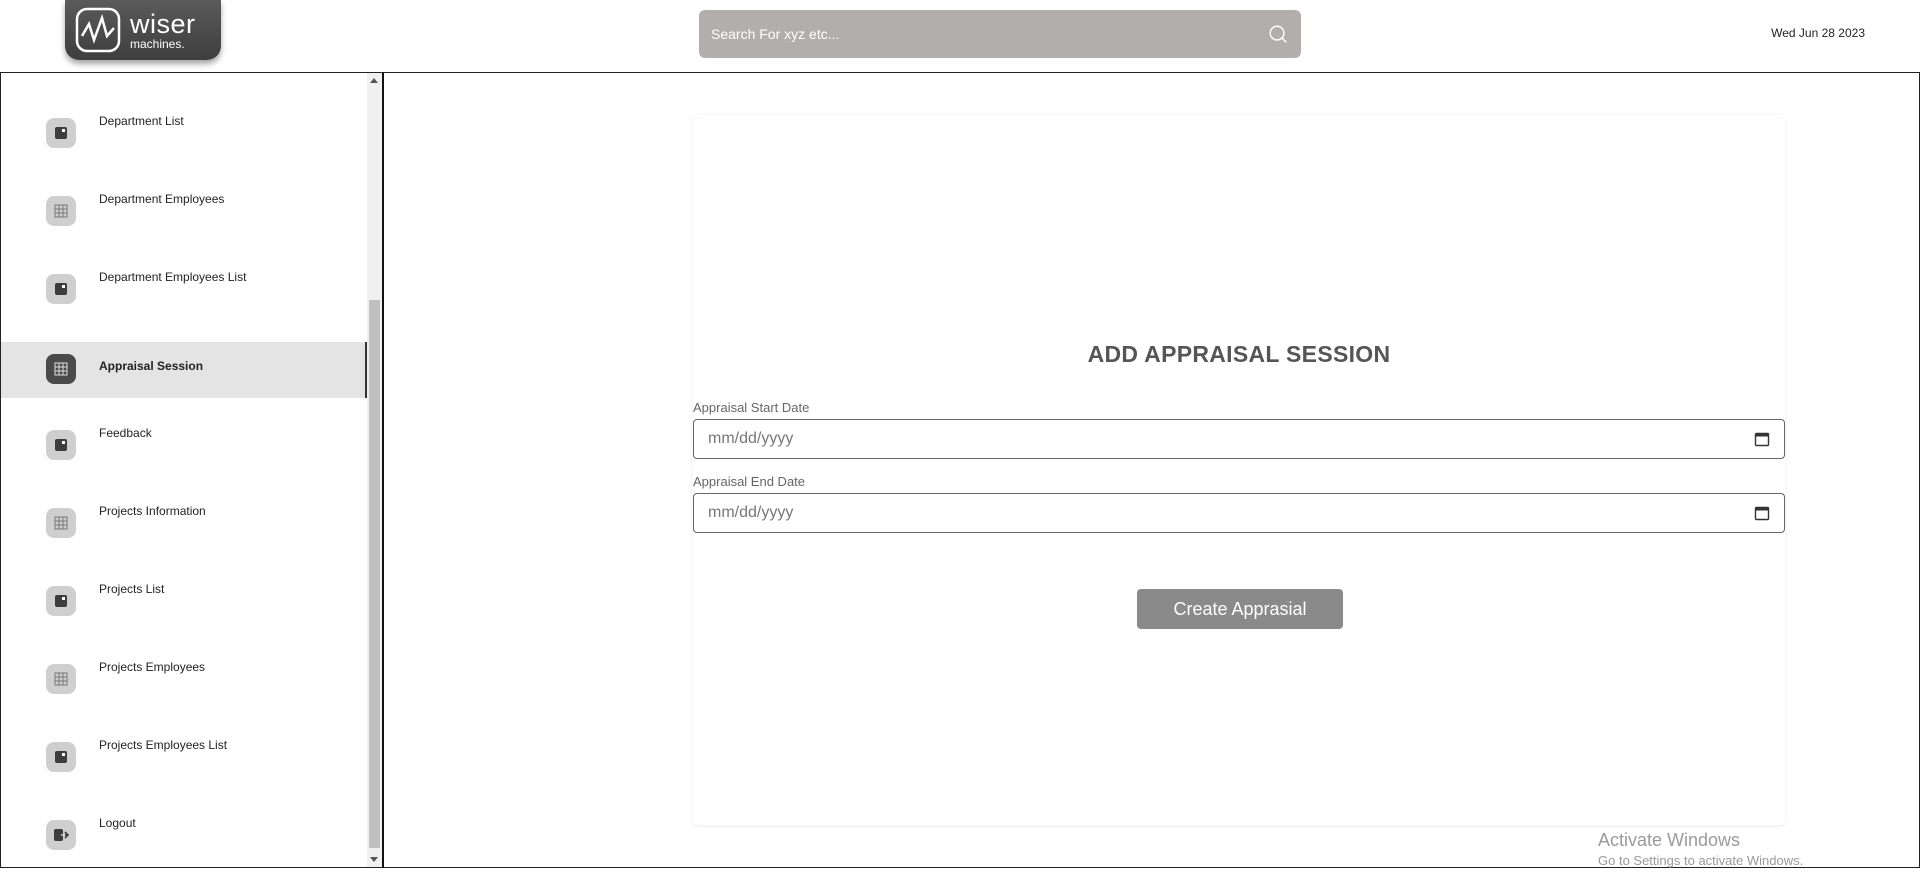 This screenshot has height=873, width=1920. What do you see at coordinates (163, 23) in the screenshot?
I see `logo-title: wiser` at bounding box center [163, 23].